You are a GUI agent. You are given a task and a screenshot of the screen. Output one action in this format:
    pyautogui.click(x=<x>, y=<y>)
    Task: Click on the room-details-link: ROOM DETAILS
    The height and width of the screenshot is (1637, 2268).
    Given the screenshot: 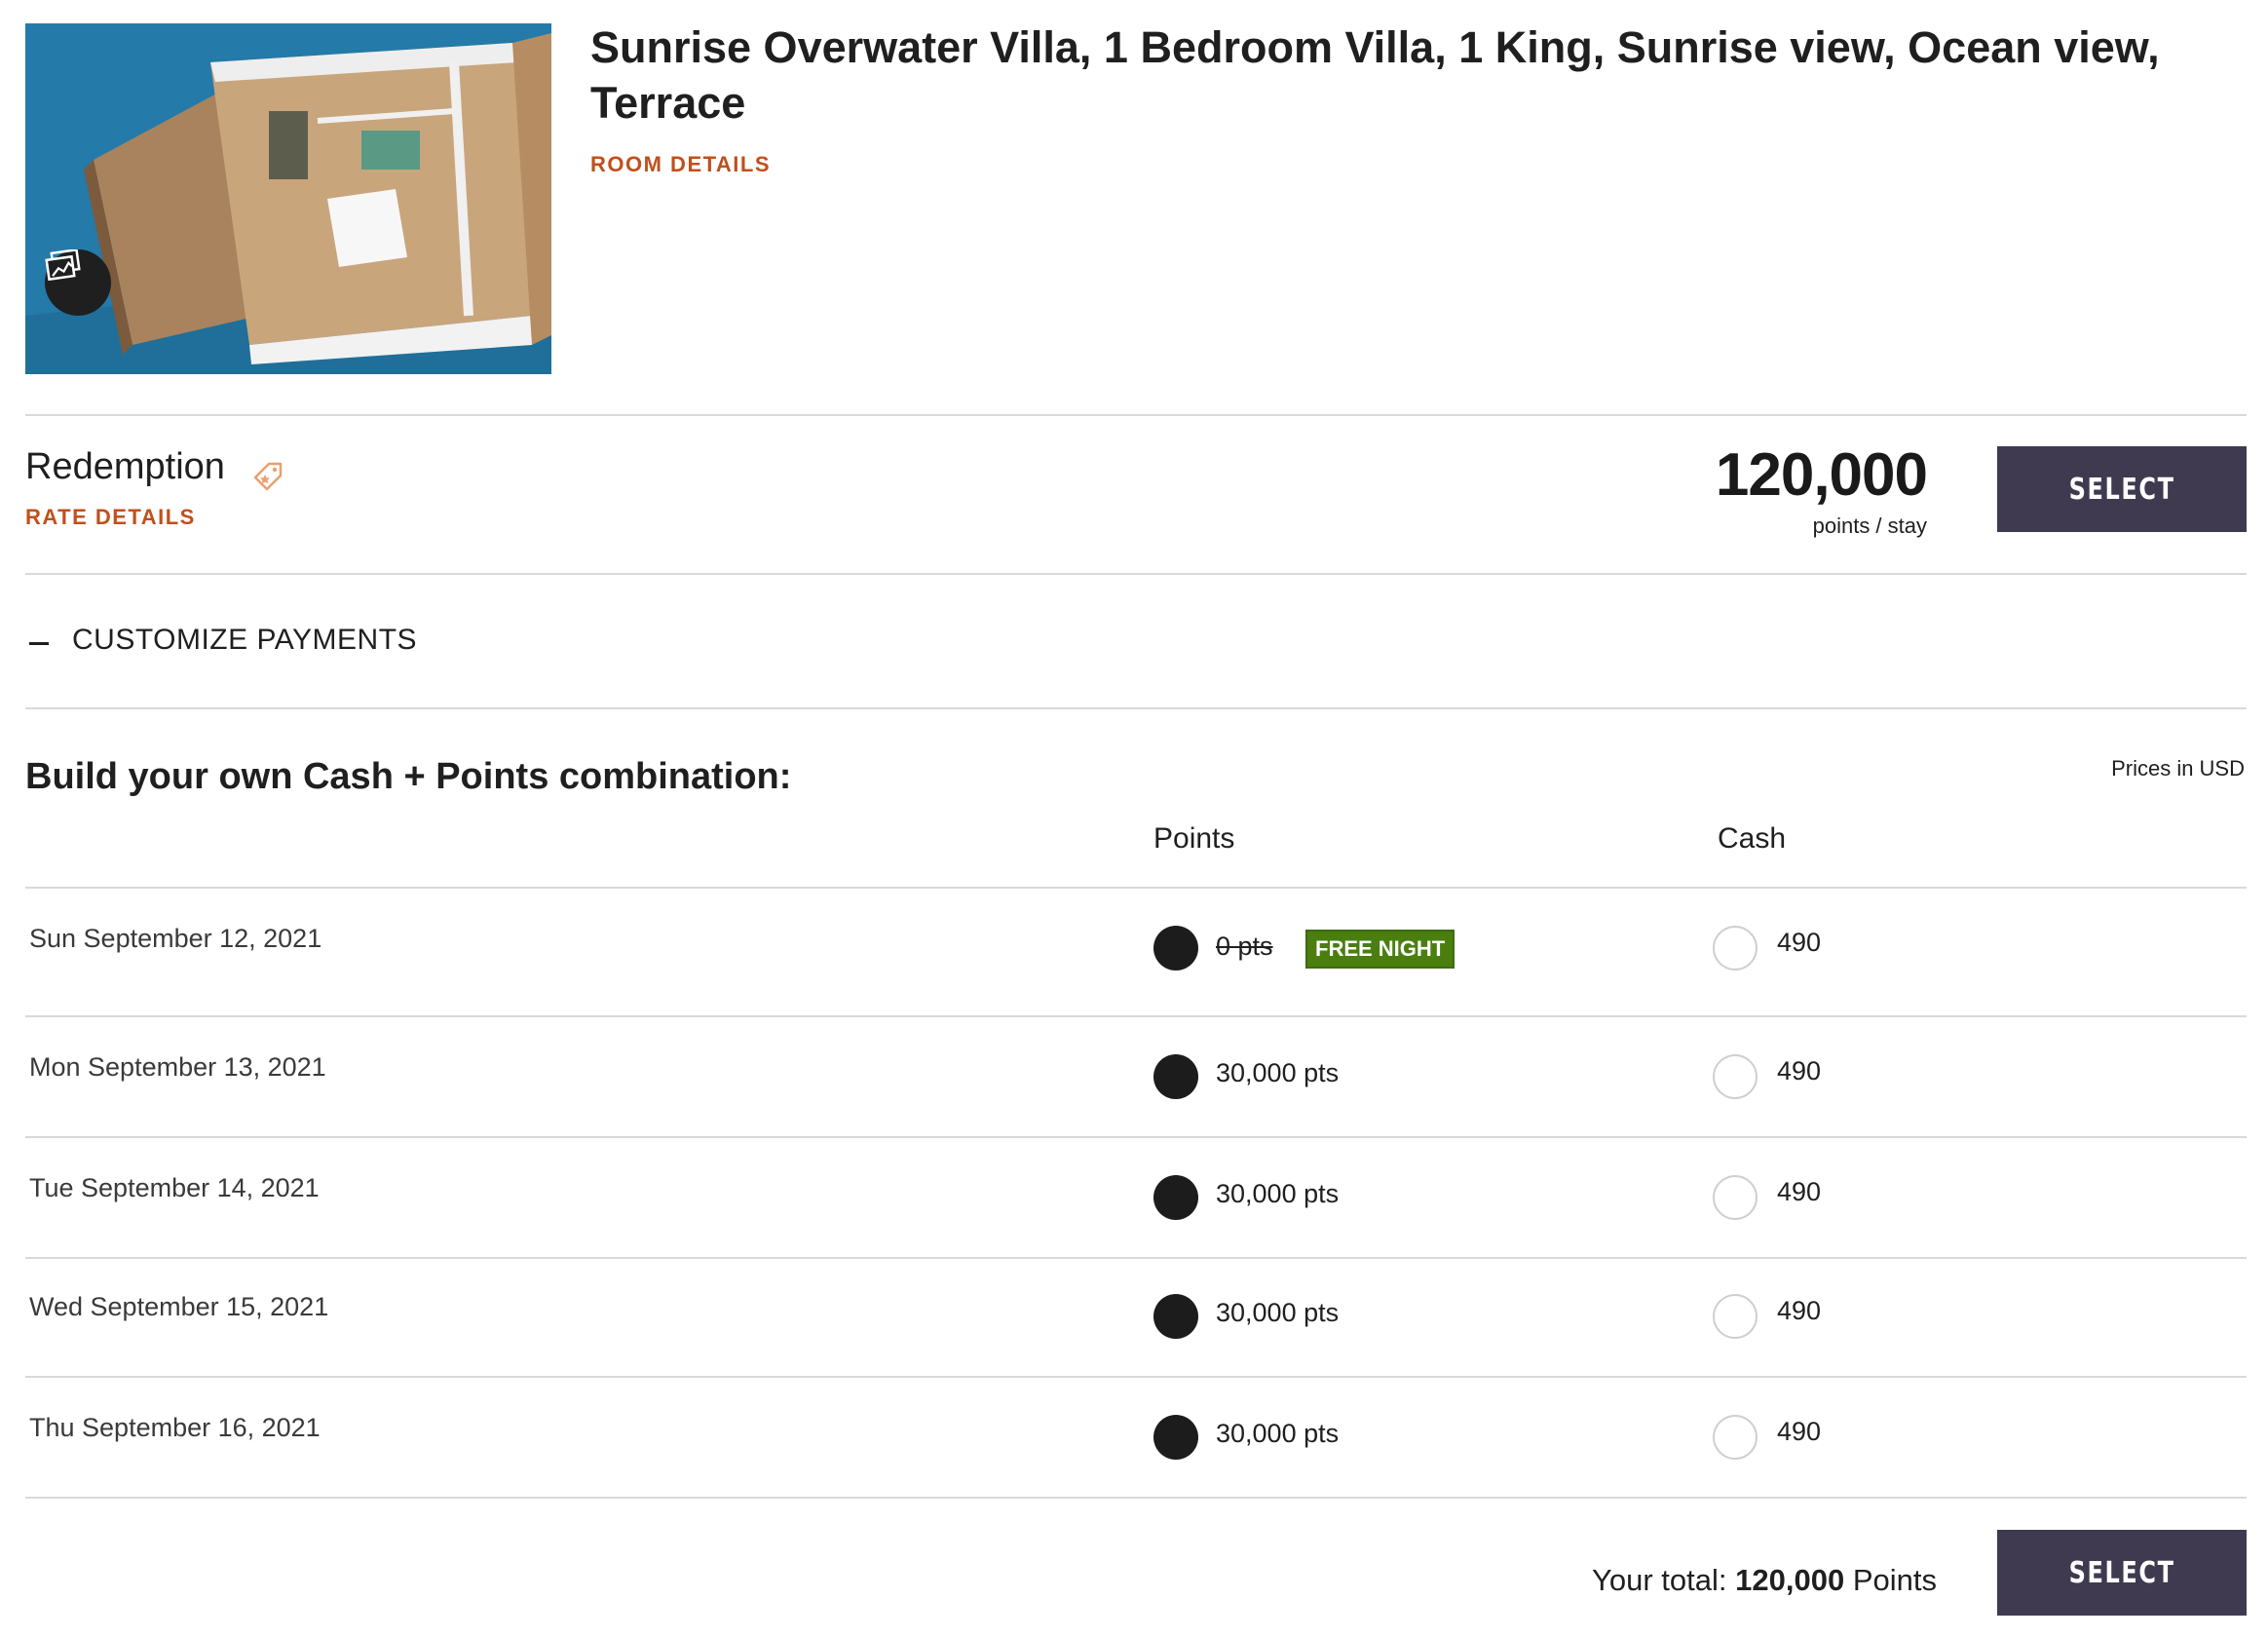 What is the action you would take?
    pyautogui.click(x=681, y=164)
    